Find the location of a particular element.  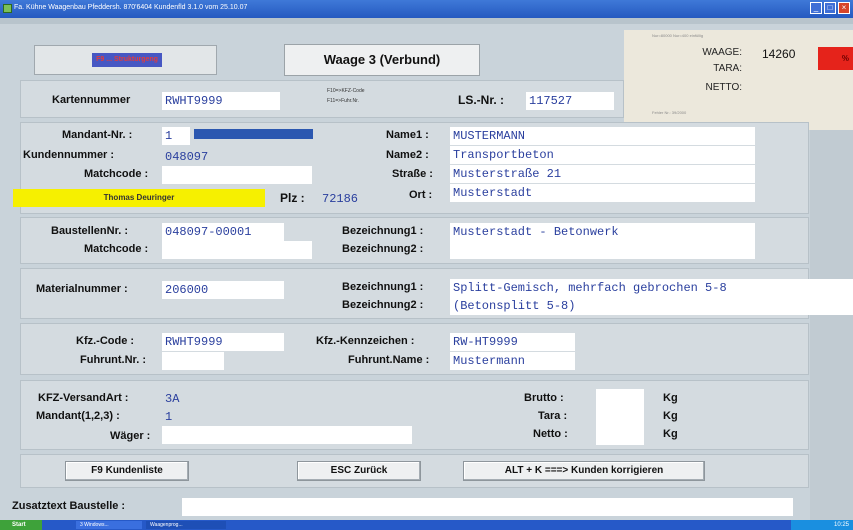

material-bez2-label: Bezeichnung2 : is located at coordinates (383, 305).